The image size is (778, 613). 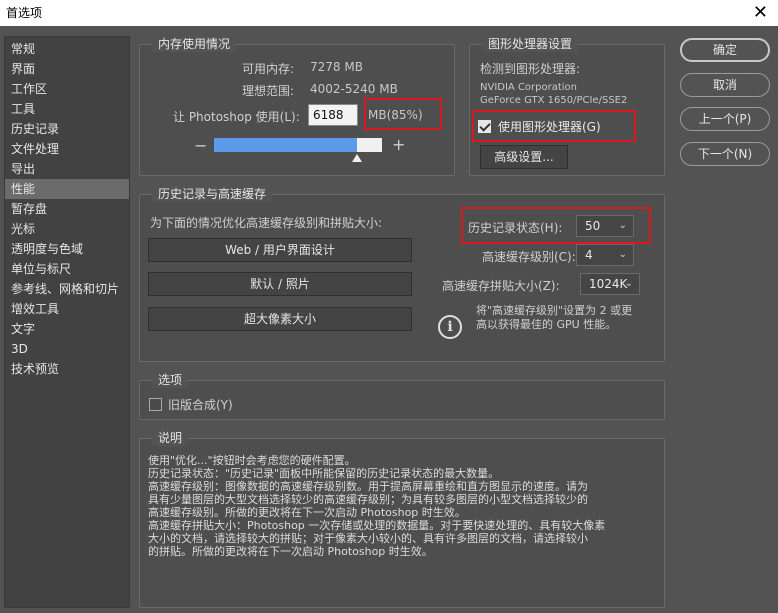 I want to click on decrease-memory-button: −, so click(x=200, y=145).